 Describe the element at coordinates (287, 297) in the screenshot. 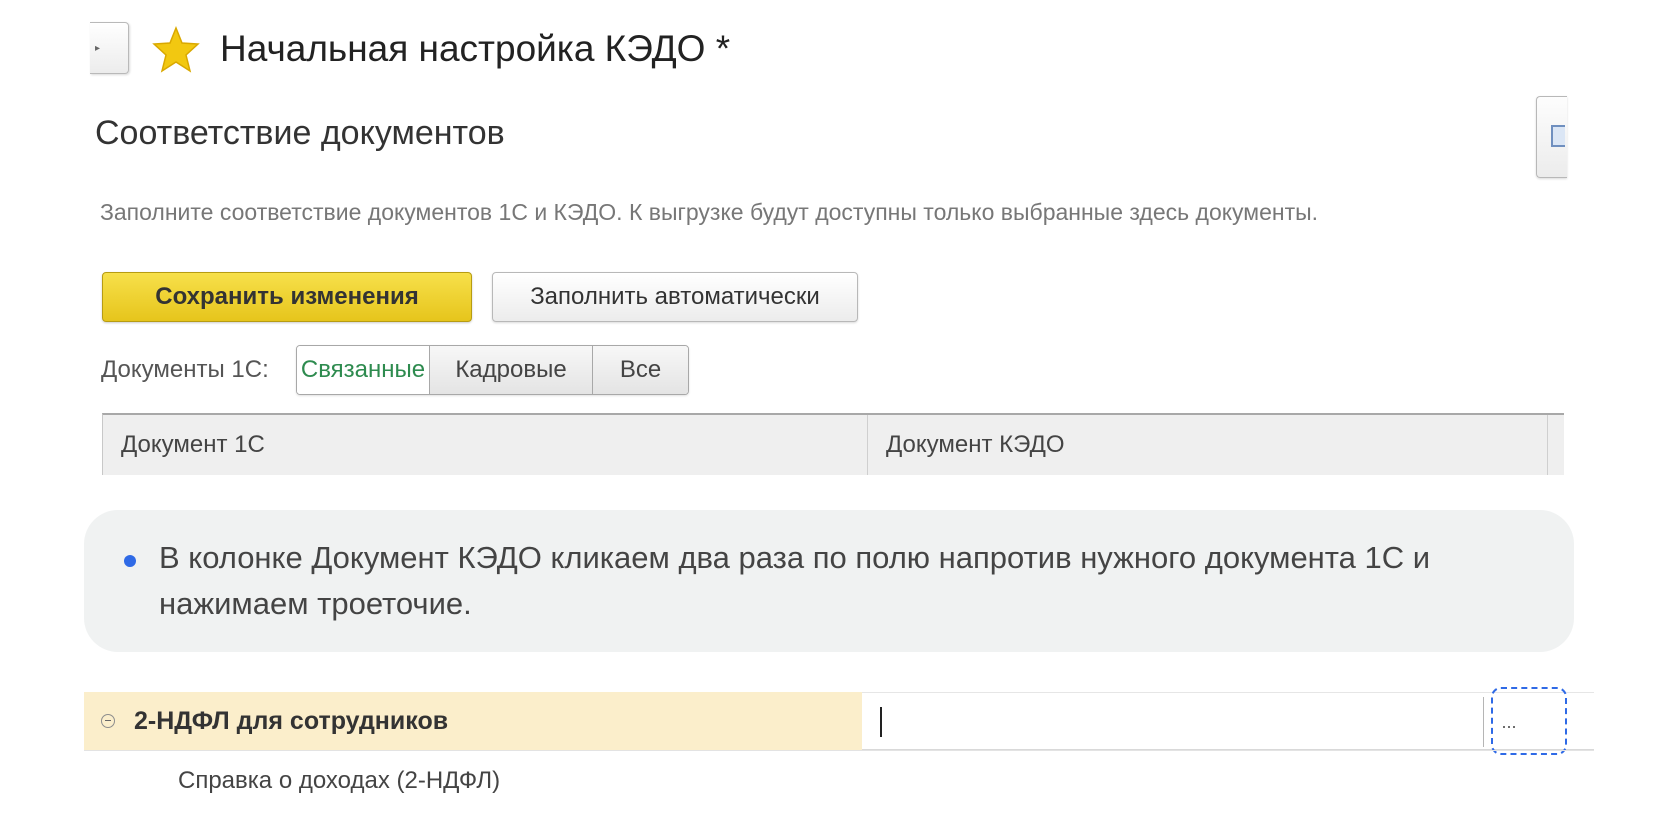

I see `save-button: Сохранить изменения` at that location.